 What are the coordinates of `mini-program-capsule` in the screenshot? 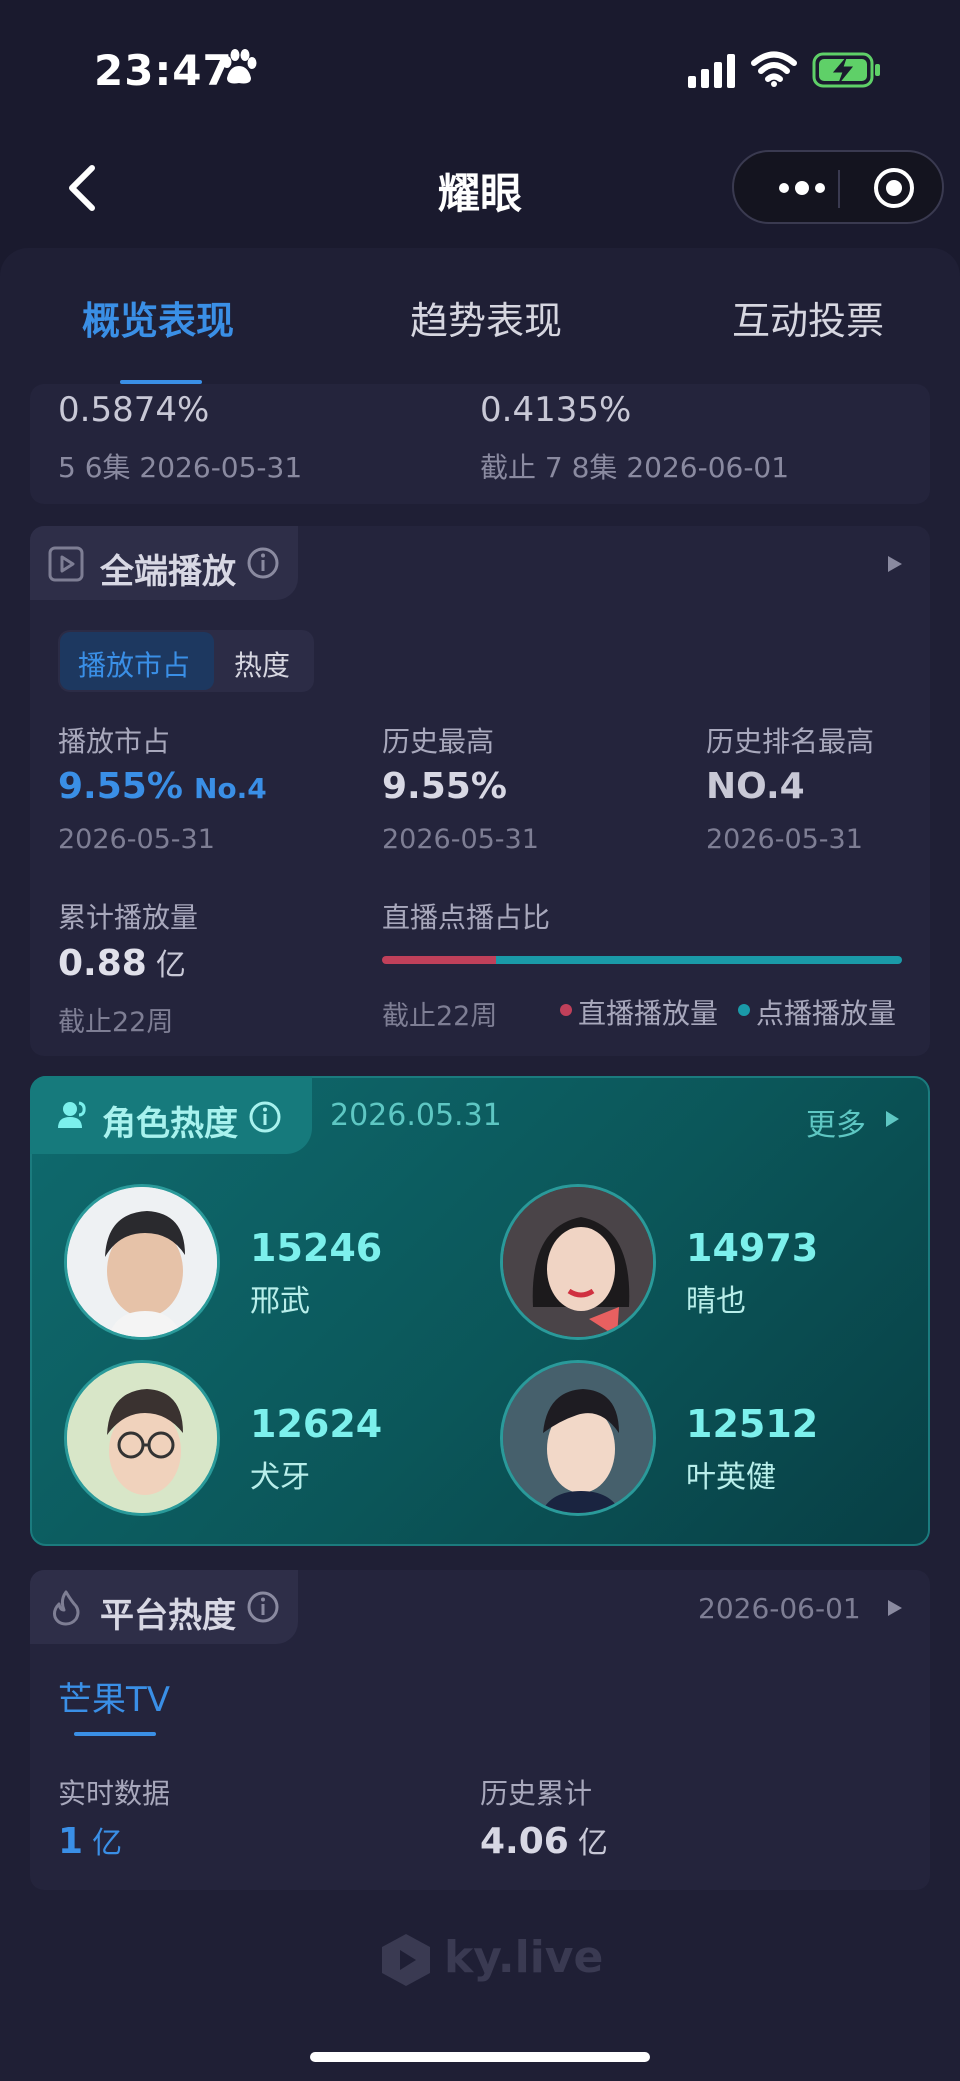 It's located at (838, 187).